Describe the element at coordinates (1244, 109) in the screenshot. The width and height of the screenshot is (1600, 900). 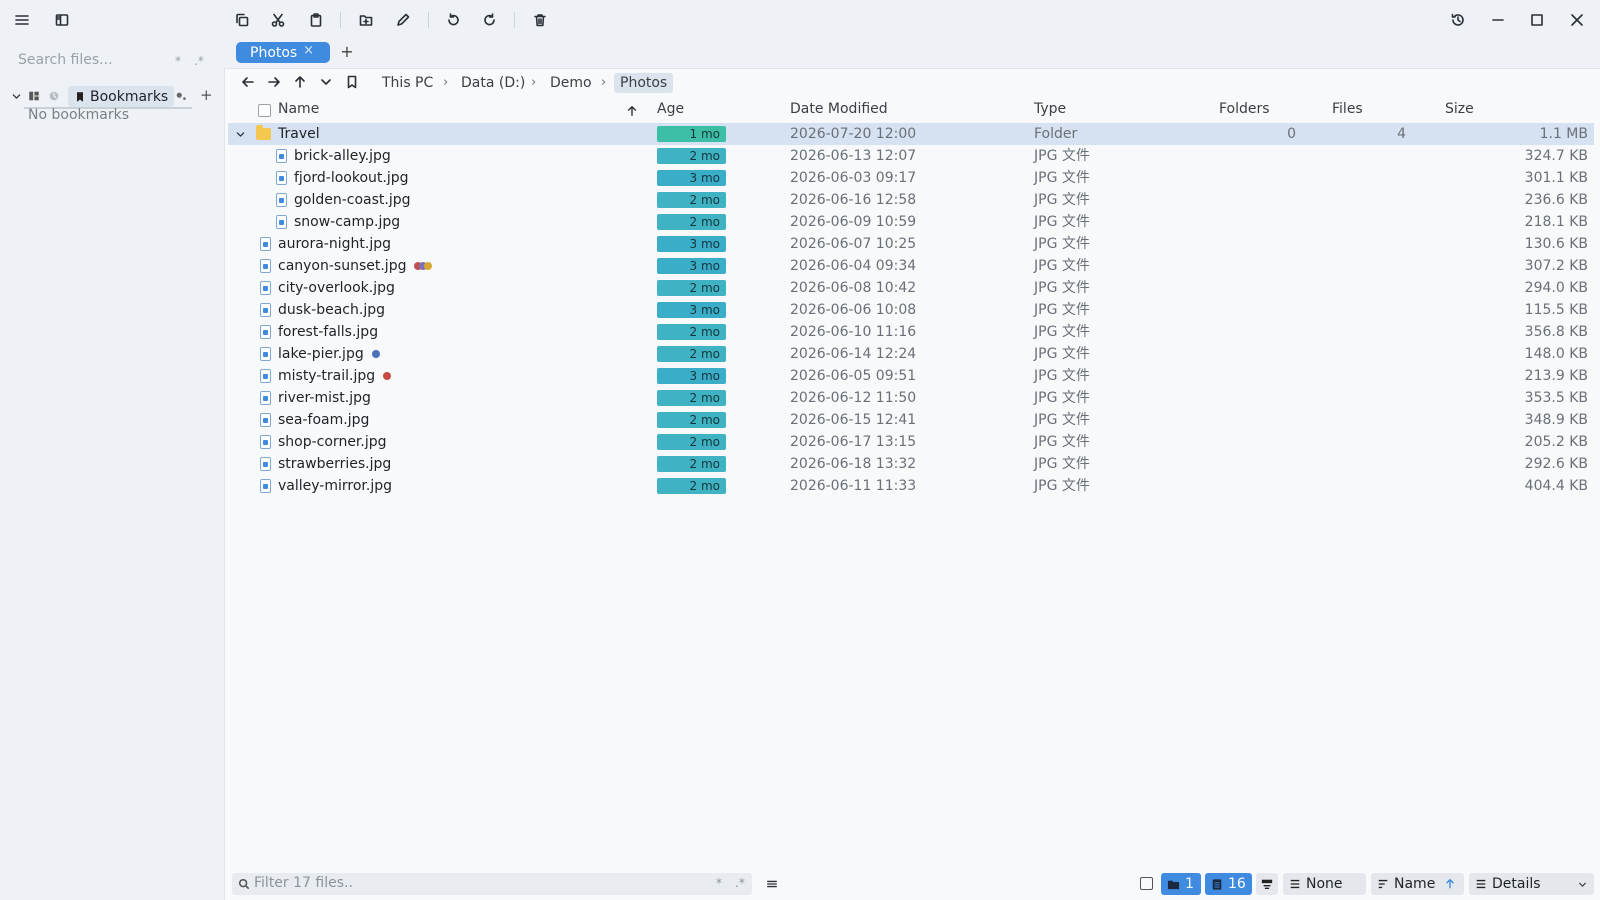
I see `column-header-folders: Folders` at that location.